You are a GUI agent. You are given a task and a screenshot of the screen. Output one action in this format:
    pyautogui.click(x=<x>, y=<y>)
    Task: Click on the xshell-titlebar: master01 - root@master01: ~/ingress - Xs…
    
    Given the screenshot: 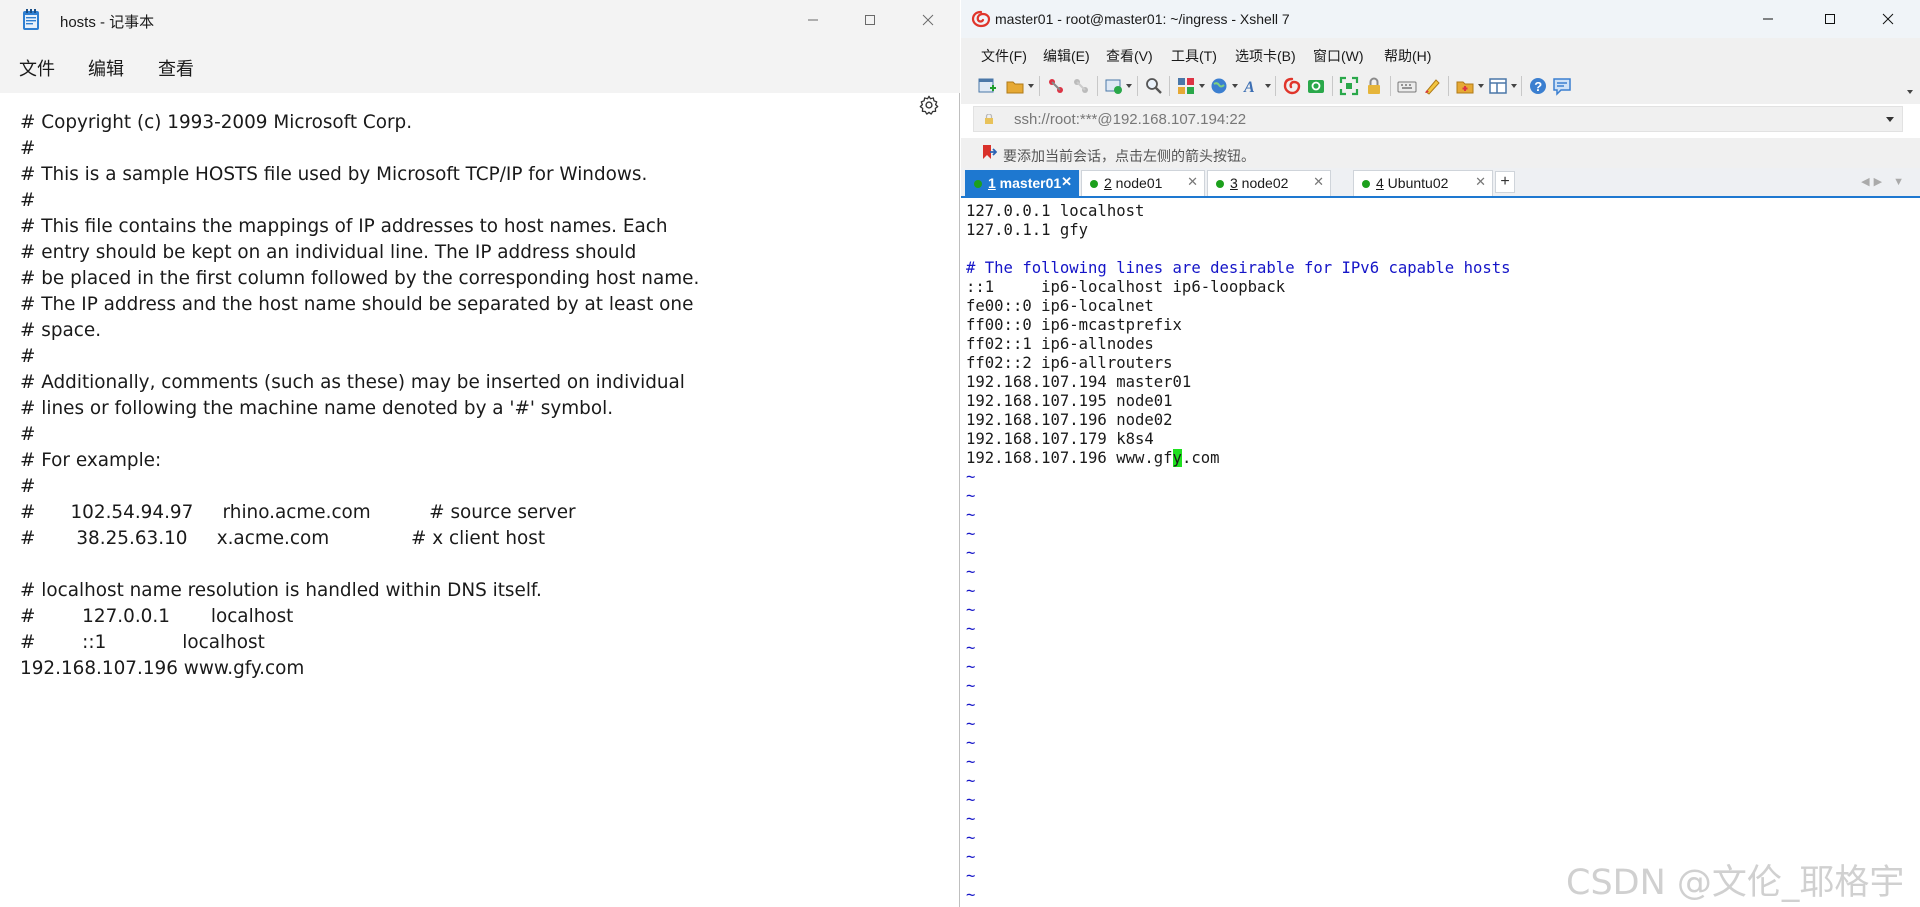 What is the action you would take?
    pyautogui.click(x=1440, y=19)
    